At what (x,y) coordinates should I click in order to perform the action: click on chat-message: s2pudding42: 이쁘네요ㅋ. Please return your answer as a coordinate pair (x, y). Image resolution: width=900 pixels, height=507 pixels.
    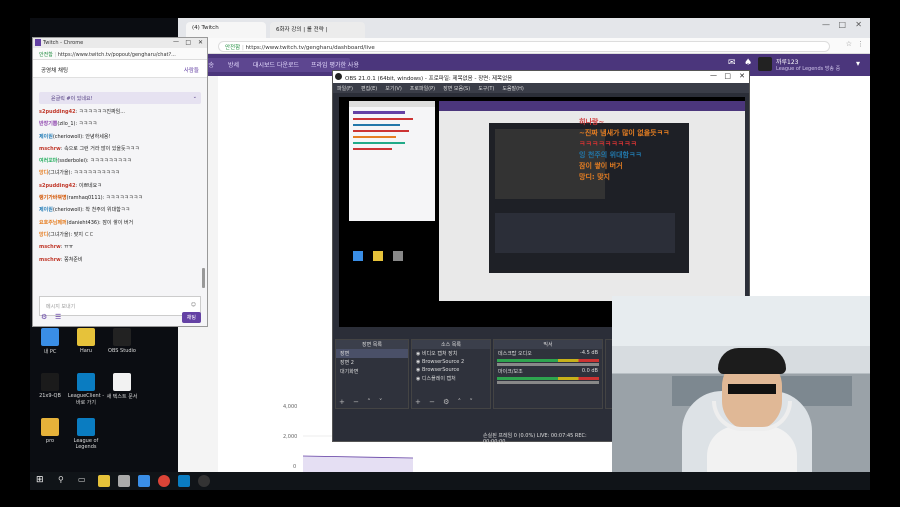
    Looking at the image, I should click on (120, 188).